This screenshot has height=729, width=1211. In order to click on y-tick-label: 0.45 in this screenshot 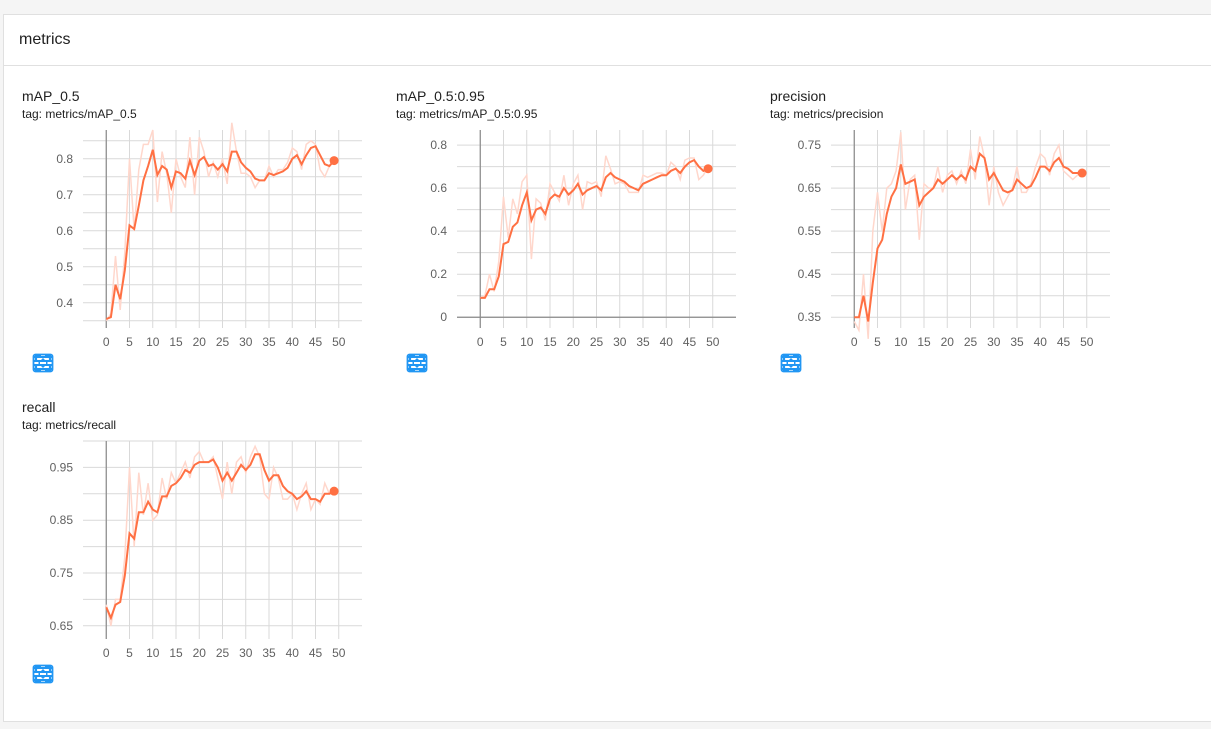, I will do `click(810, 274)`.